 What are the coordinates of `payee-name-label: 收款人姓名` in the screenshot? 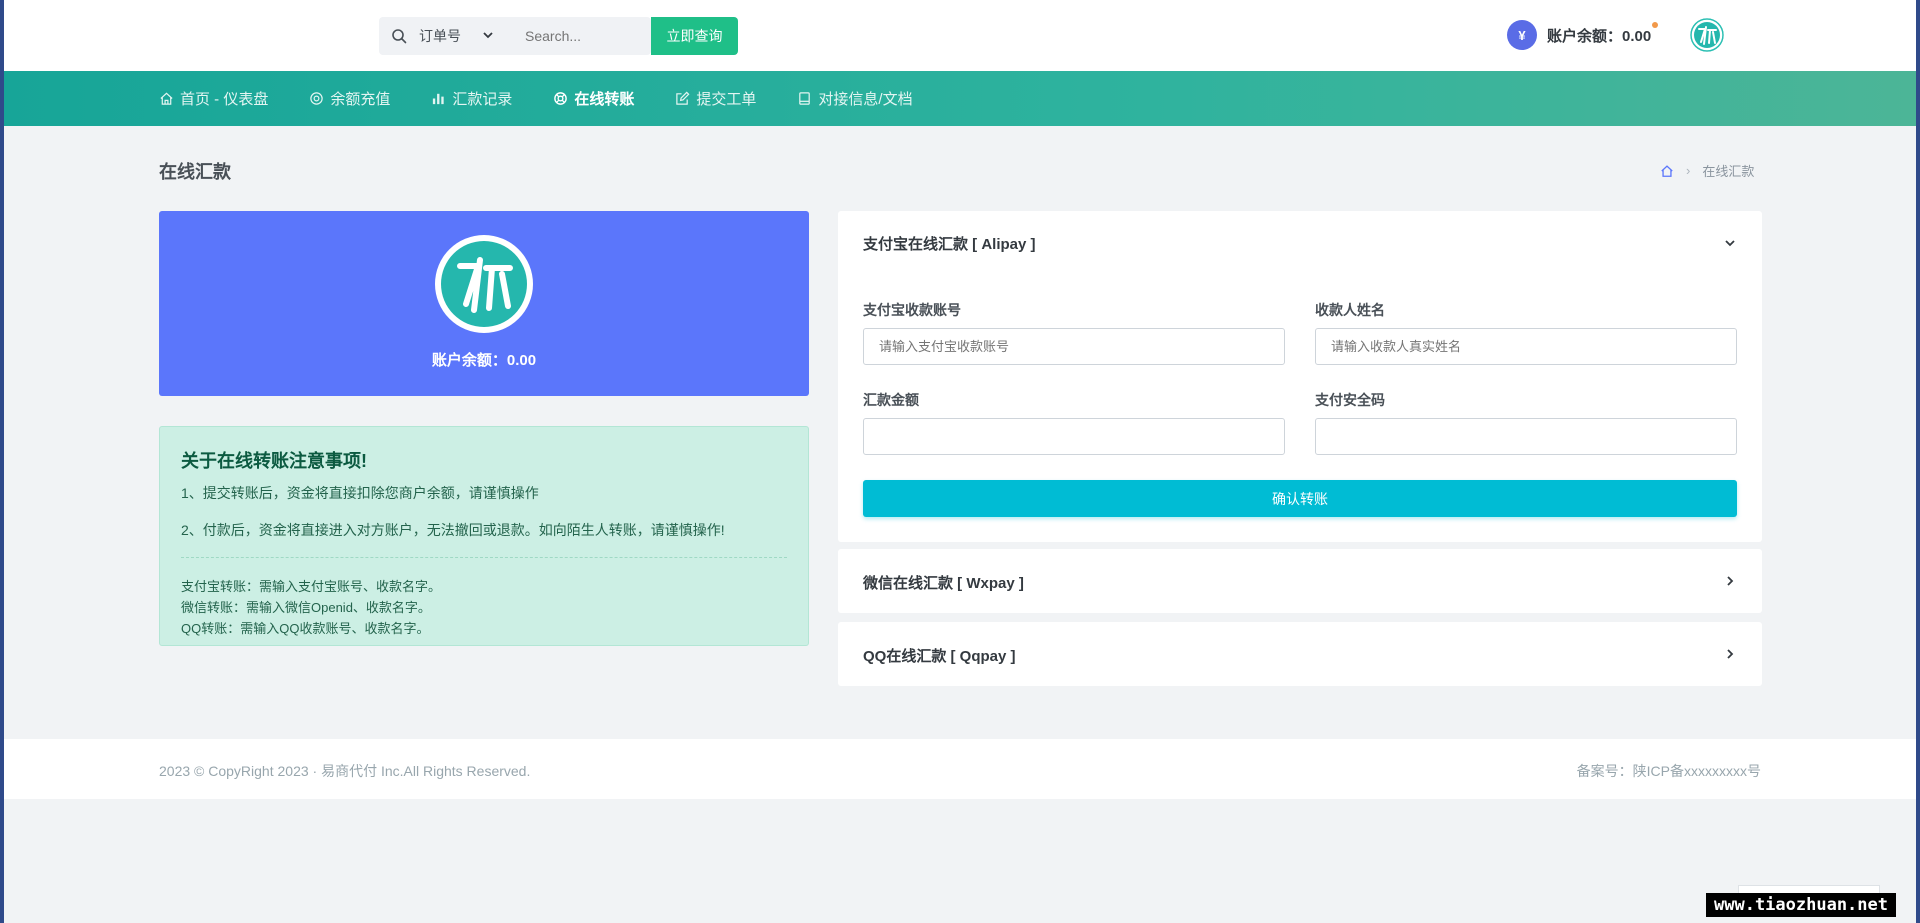 It's located at (1350, 310).